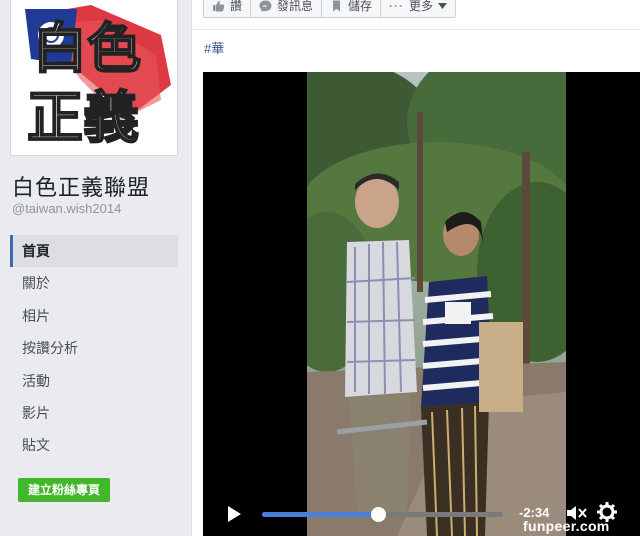 The width and height of the screenshot is (640, 536). What do you see at coordinates (94, 316) in the screenshot?
I see `sidebar-item-photos: 相片` at bounding box center [94, 316].